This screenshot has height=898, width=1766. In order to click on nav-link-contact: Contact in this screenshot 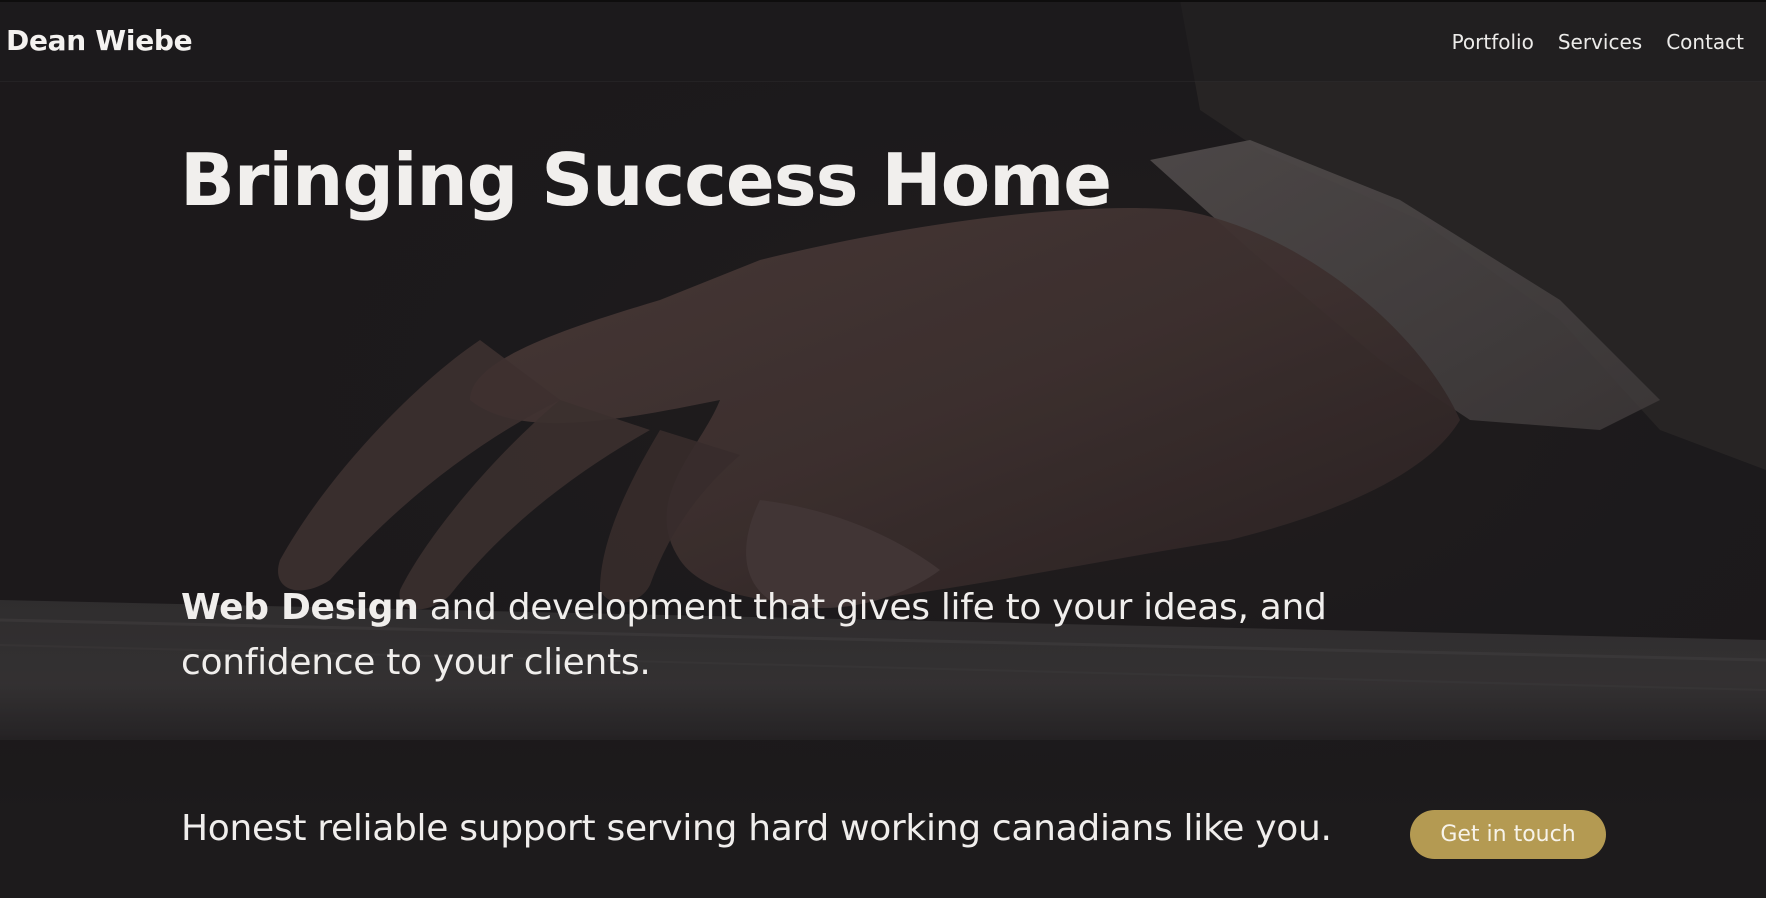, I will do `click(1705, 42)`.